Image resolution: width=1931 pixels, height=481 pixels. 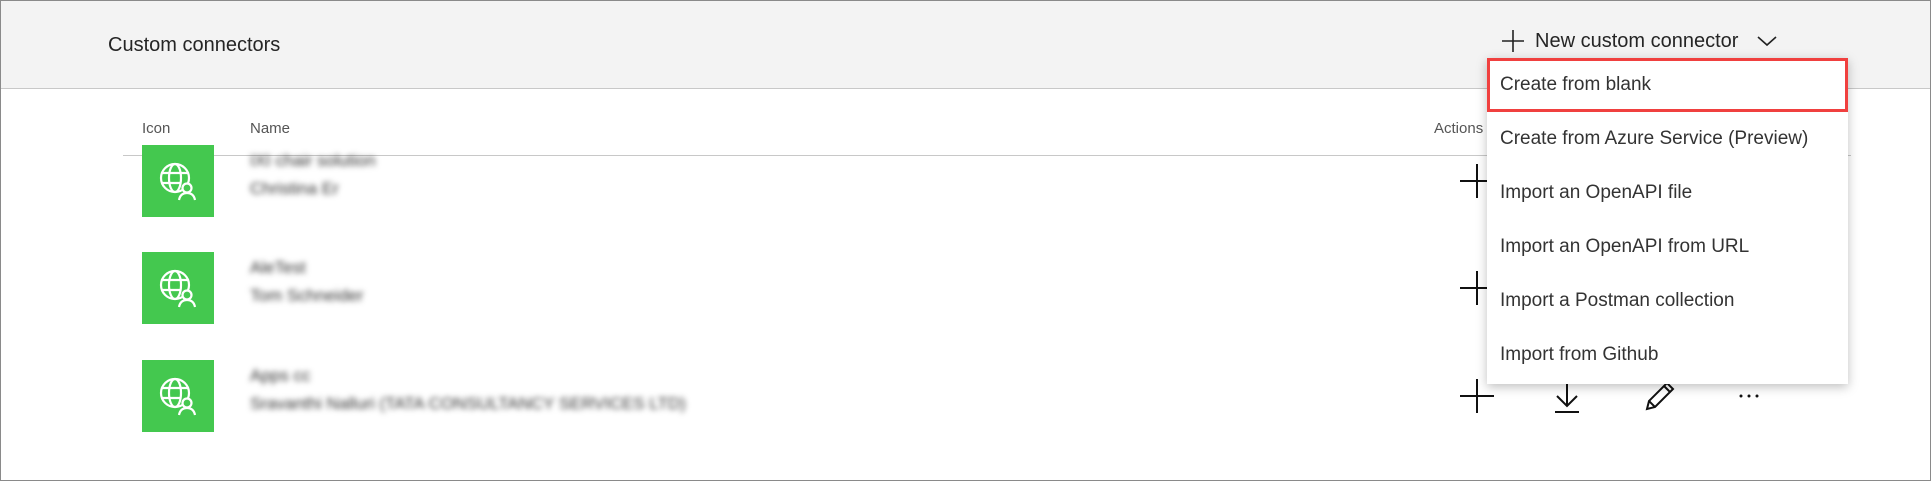 I want to click on column-header-icon: Icon, so click(x=156, y=128).